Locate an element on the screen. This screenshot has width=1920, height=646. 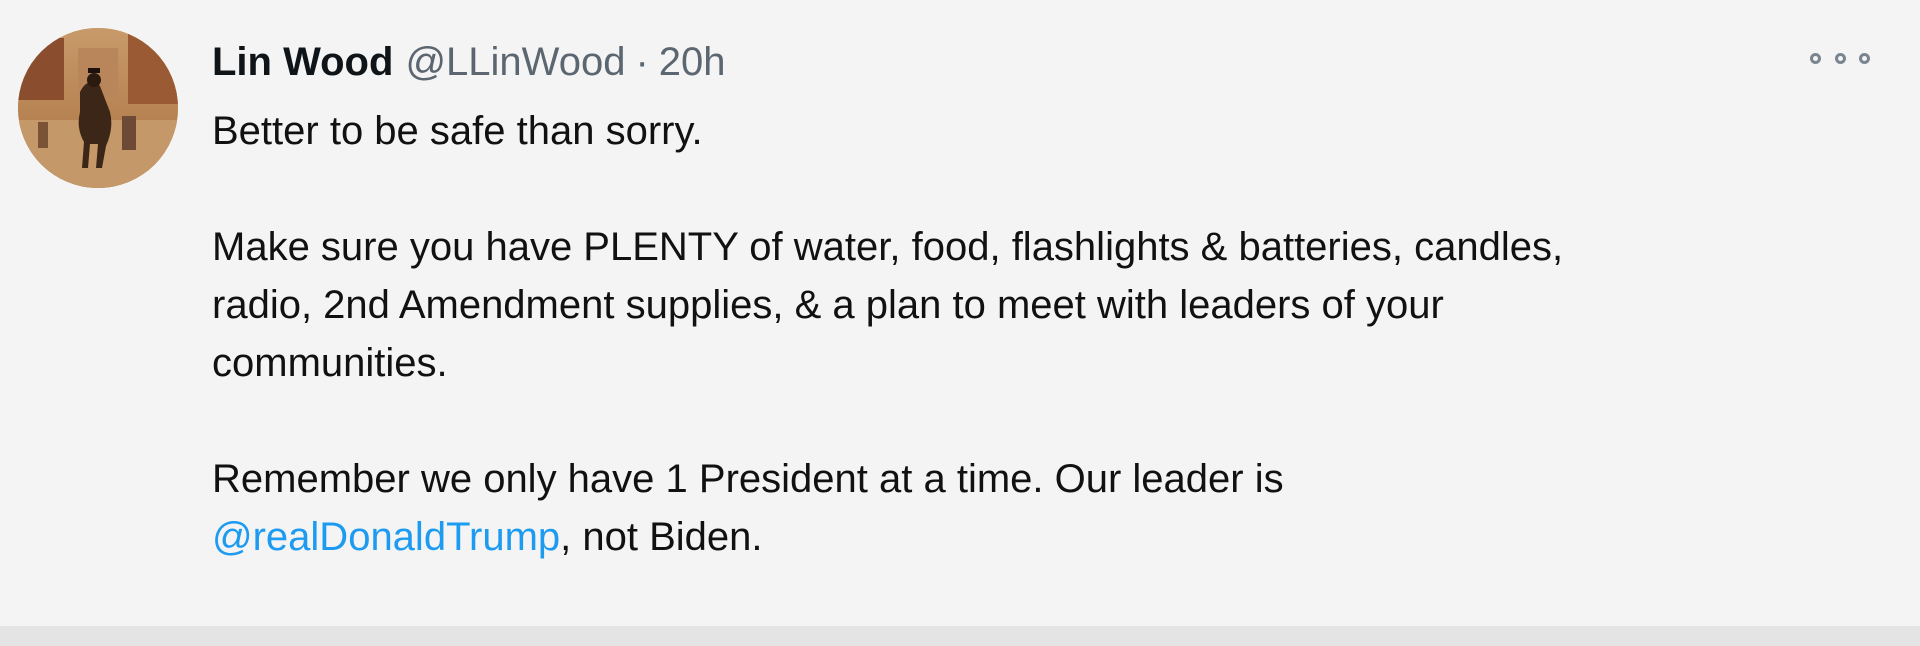
ellipsis-icon is located at coordinates (1840, 58).